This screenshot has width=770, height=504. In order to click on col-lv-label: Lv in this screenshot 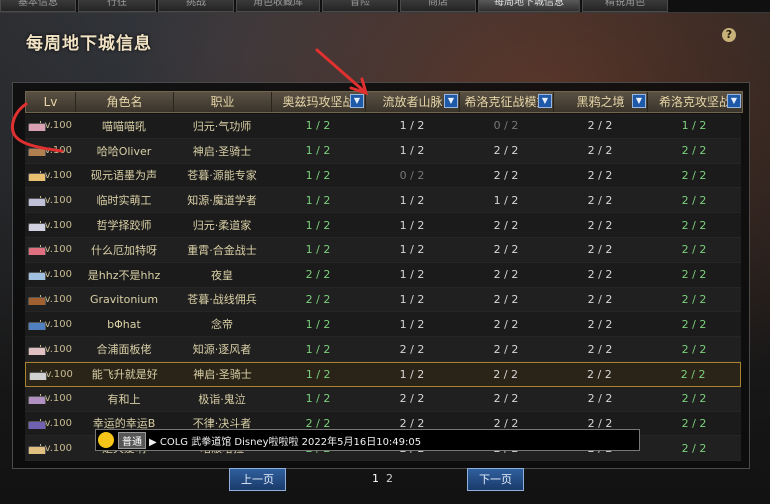, I will do `click(50, 102)`.